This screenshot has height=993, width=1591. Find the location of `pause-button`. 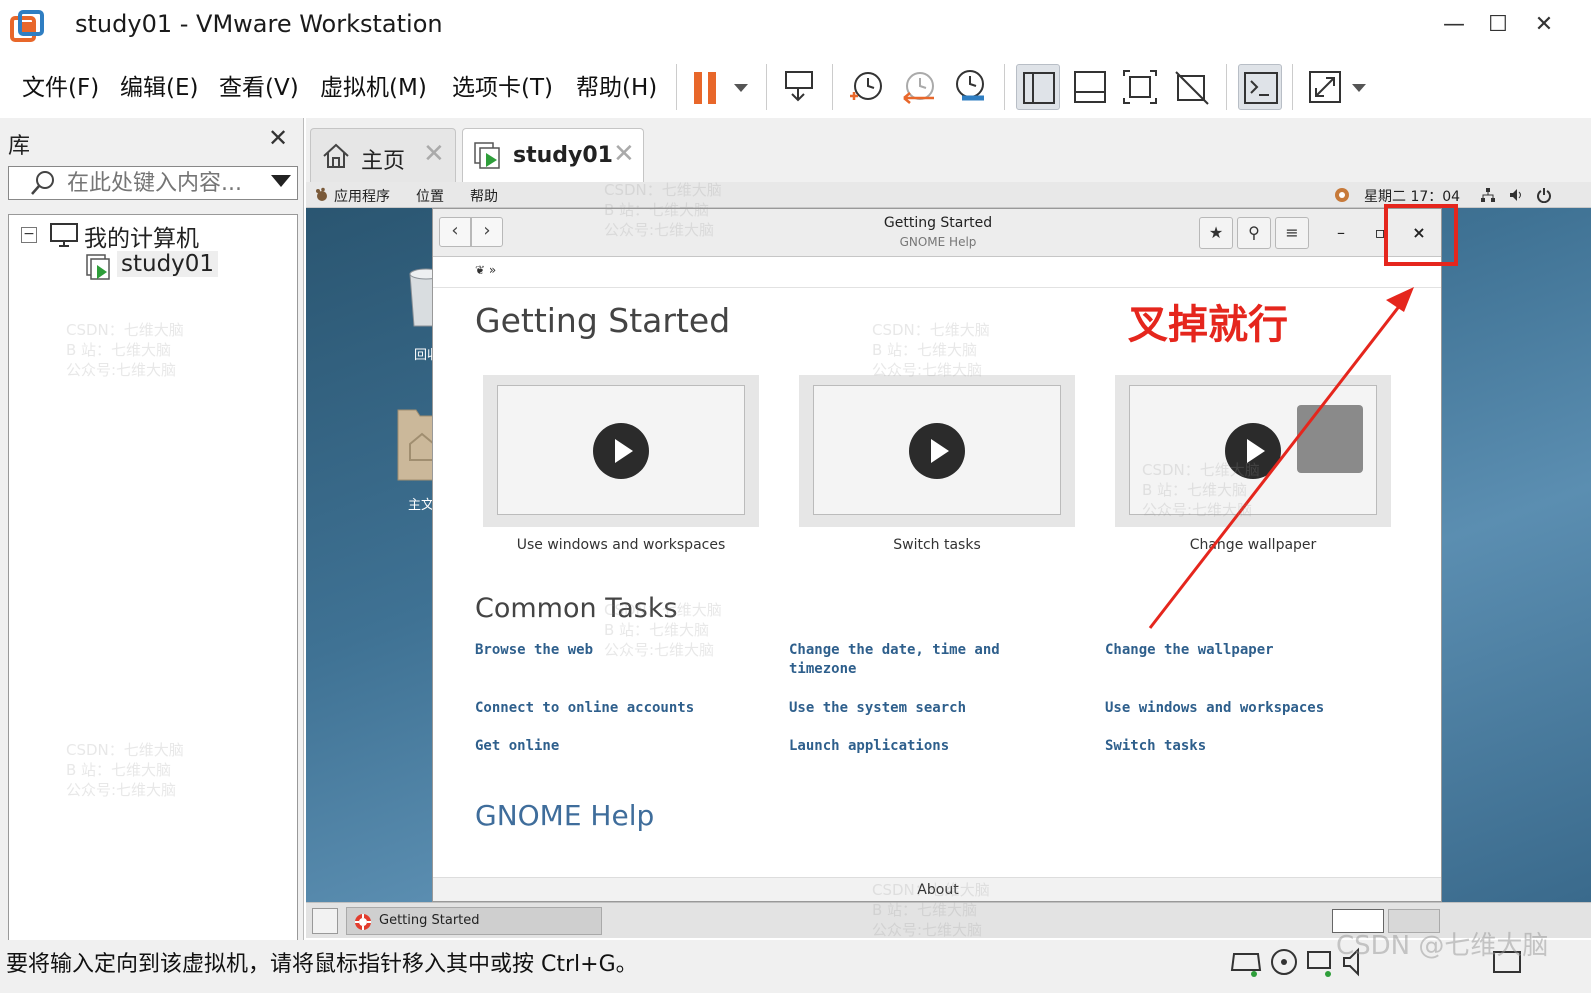

pause-button is located at coordinates (721, 87).